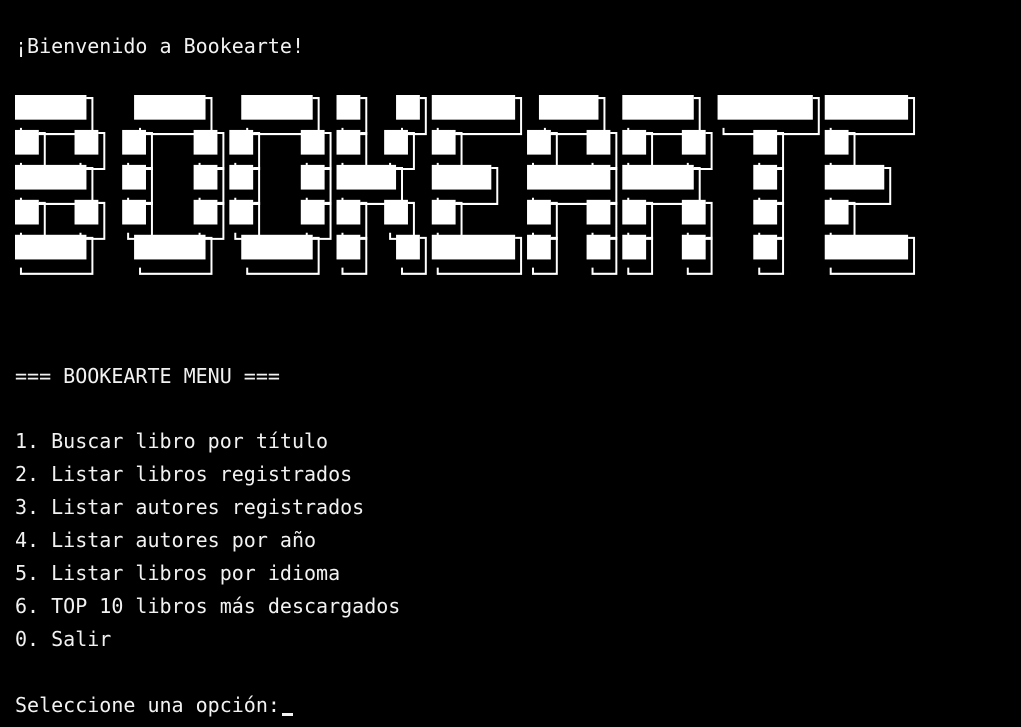  Describe the element at coordinates (63, 639) in the screenshot. I see `menu-option-0: 0. Salir` at that location.